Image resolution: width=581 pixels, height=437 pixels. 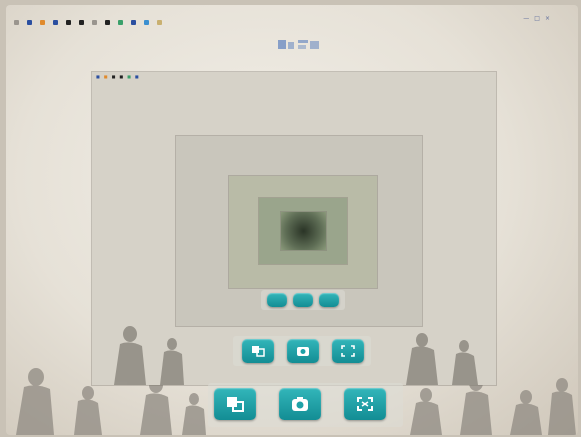 I want to click on fullscreen-button, so click(x=365, y=404).